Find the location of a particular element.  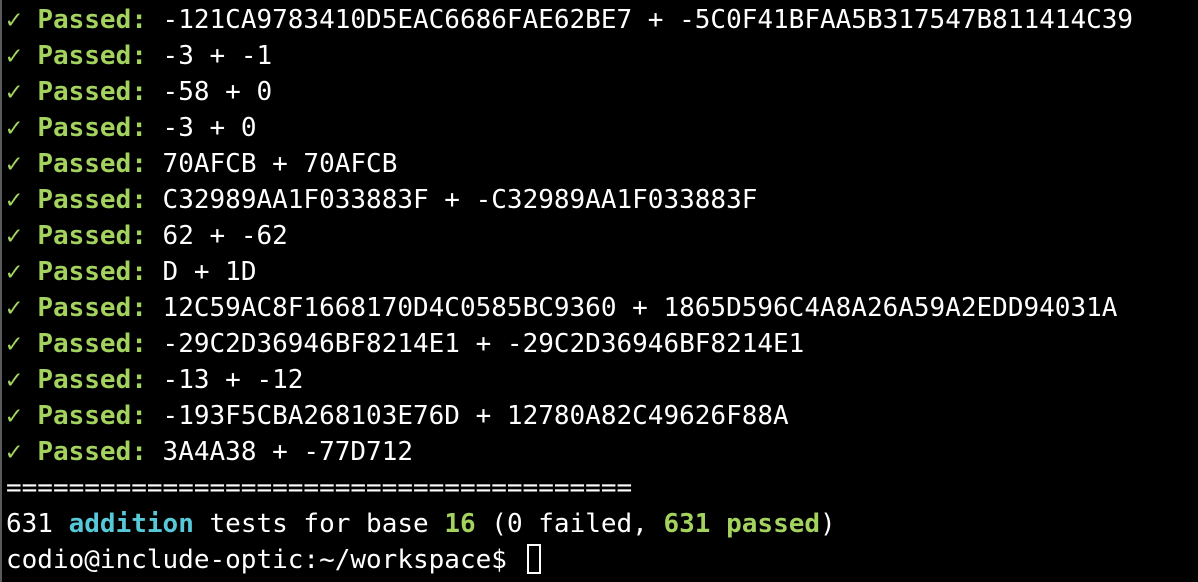

summary-count: 631 is located at coordinates (29, 524).